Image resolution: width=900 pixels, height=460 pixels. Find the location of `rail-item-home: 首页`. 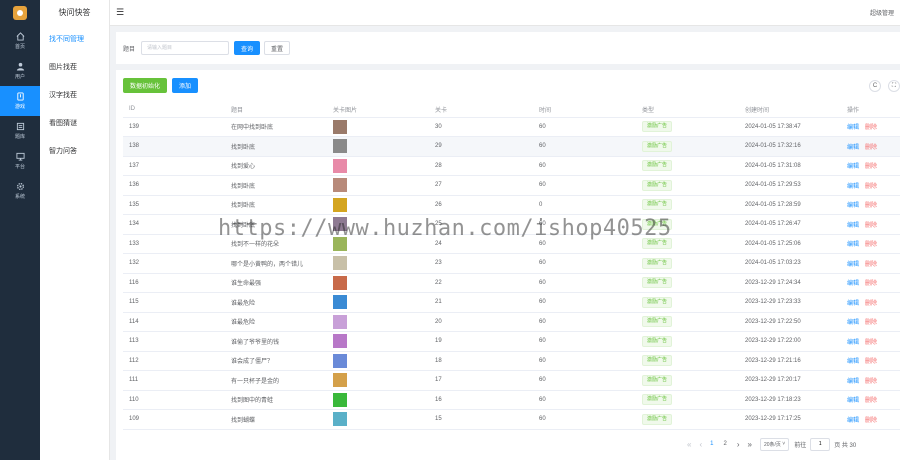

rail-item-home: 首页 is located at coordinates (20, 41).